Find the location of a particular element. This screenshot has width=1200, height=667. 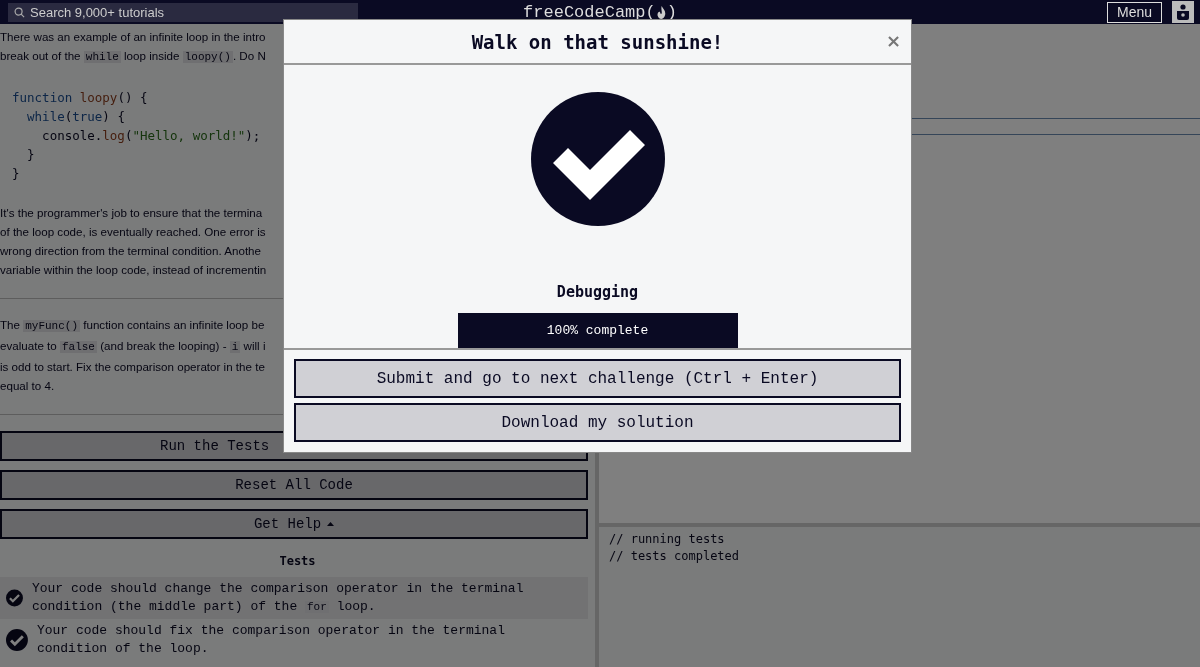

text-line: evaluate to false (and break the looping) - i will i is located at coordinates (133, 346).